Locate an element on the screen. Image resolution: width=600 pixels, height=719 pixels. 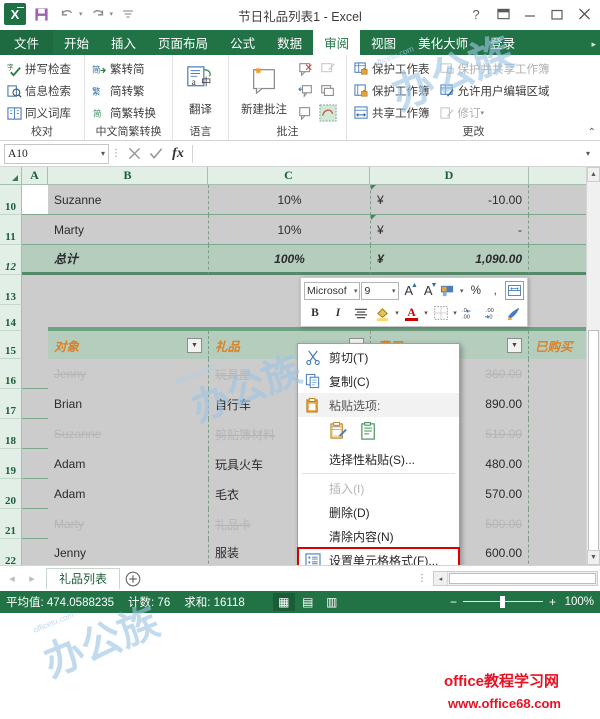
font-color-dropdown-arrow: ▾ is located at coordinates (426, 313).